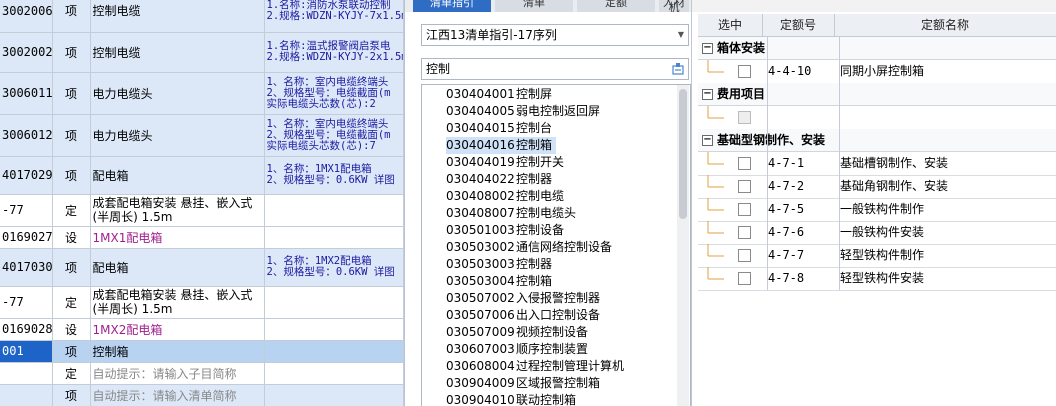  Describe the element at coordinates (683, 154) in the screenshot. I see `scrollbar-thumb` at that location.